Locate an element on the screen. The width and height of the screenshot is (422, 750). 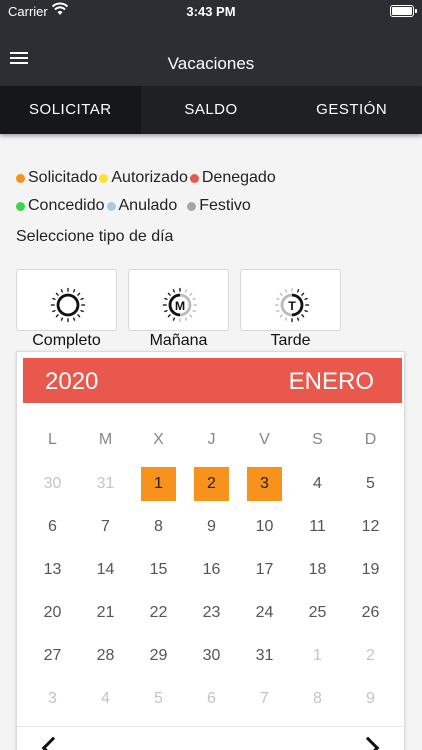
calendar-day: 9 is located at coordinates (211, 526).